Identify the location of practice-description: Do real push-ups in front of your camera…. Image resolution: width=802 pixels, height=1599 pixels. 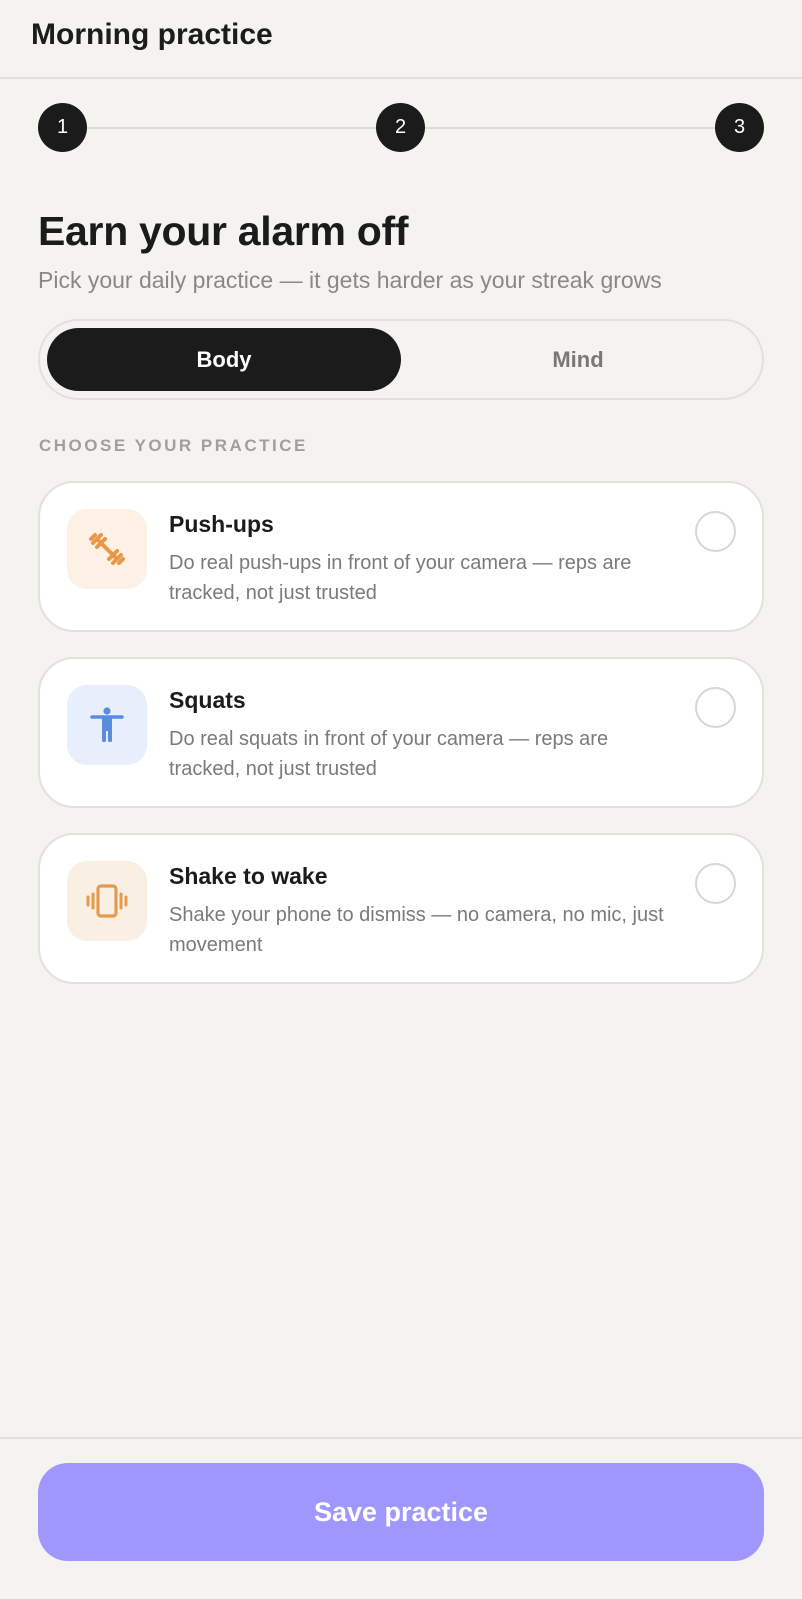
(400, 578).